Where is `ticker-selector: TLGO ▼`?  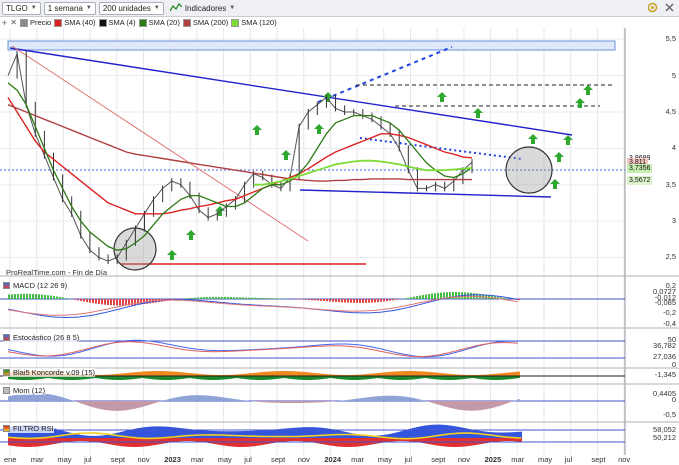 ticker-selector: TLGO ▼ is located at coordinates (21, 8).